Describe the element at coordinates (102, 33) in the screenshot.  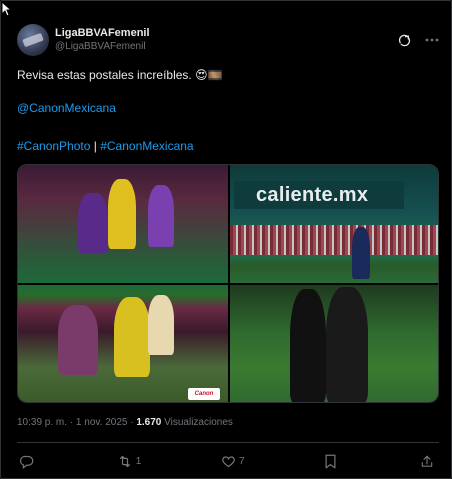
I see `display-name: LigaBBVAFemenil` at that location.